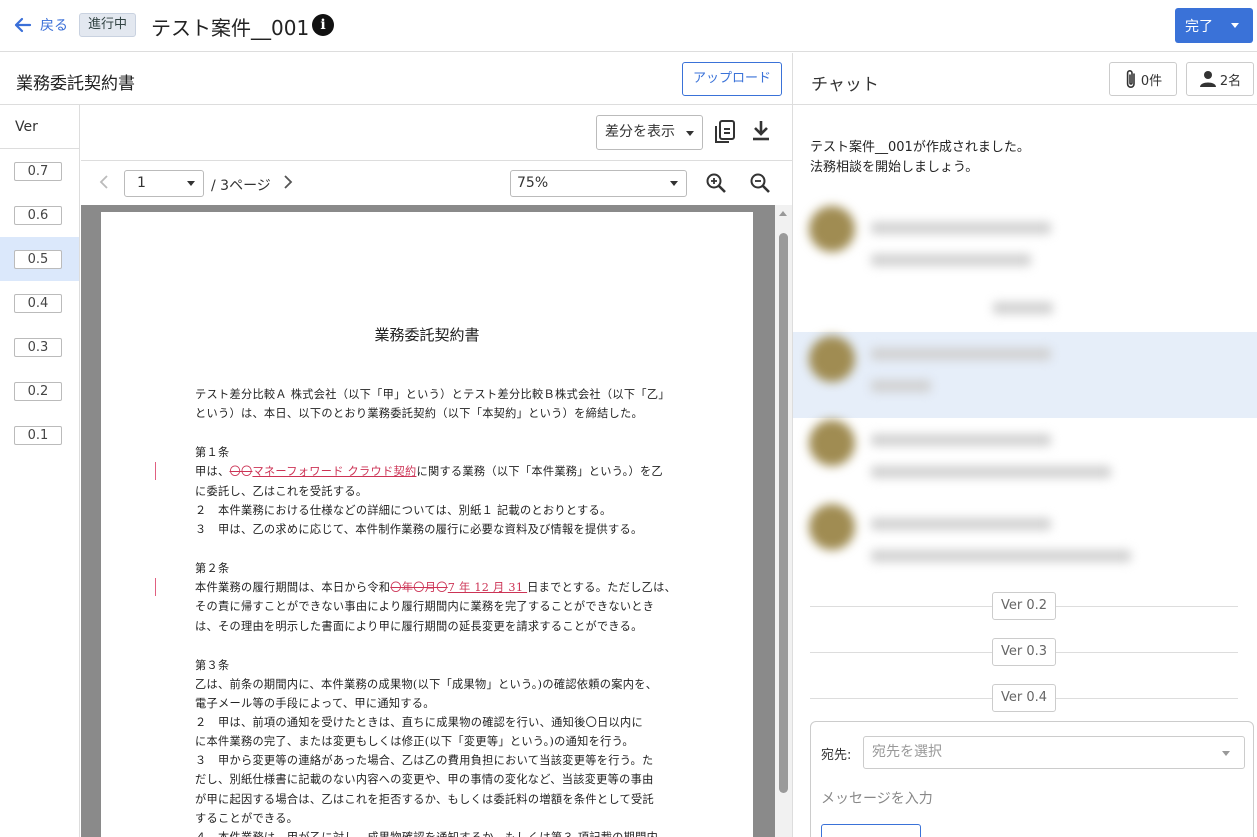 The width and height of the screenshot is (1257, 837). What do you see at coordinates (725, 132) in the screenshot?
I see `copy-document-icon` at bounding box center [725, 132].